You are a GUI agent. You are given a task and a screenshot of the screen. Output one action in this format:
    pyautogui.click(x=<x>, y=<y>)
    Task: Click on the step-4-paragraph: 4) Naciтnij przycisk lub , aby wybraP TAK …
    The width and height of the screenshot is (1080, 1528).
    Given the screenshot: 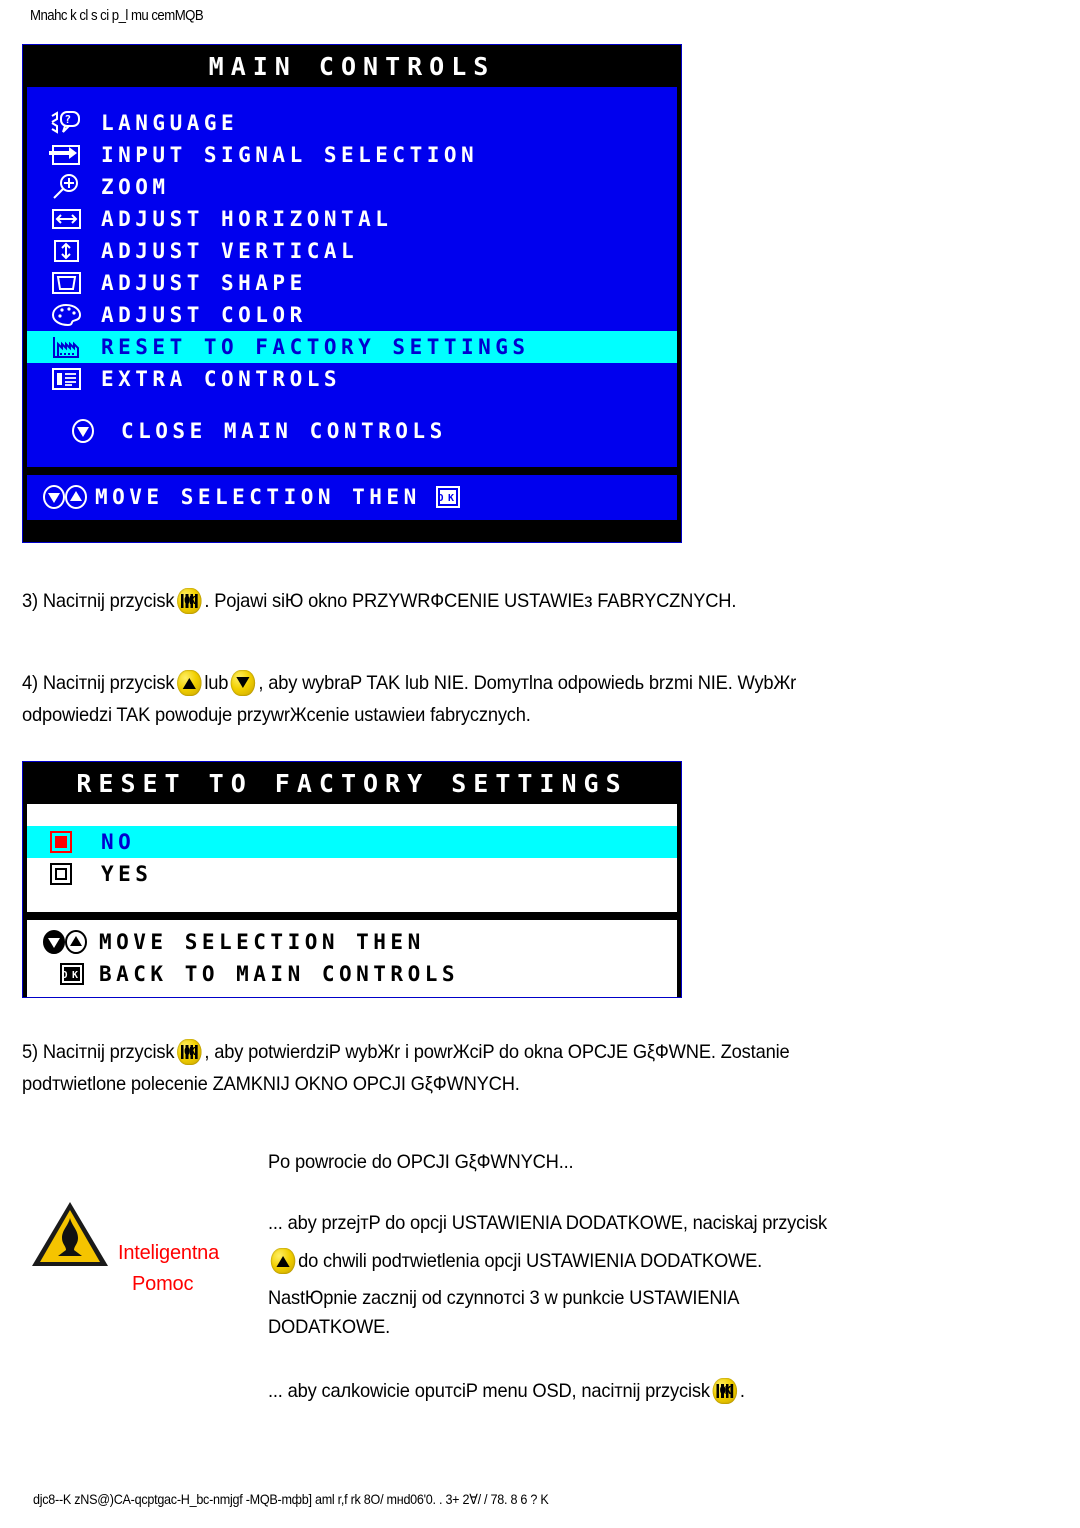 What is the action you would take?
    pyautogui.click(x=548, y=699)
    